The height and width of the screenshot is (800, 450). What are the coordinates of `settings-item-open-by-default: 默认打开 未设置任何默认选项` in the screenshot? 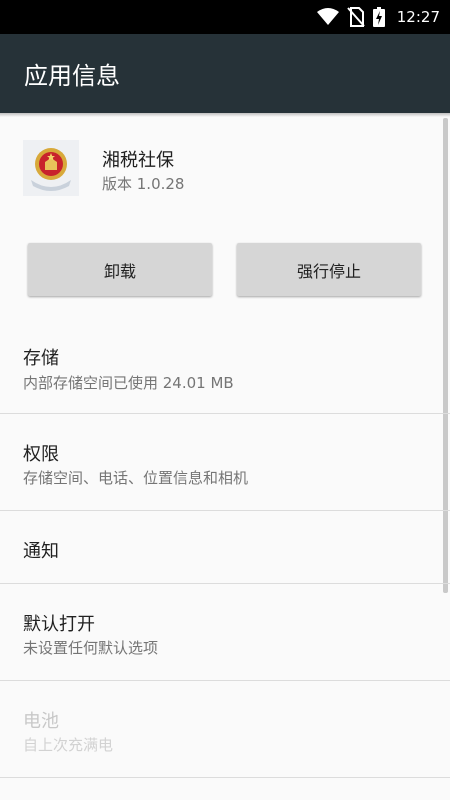 It's located at (225, 632).